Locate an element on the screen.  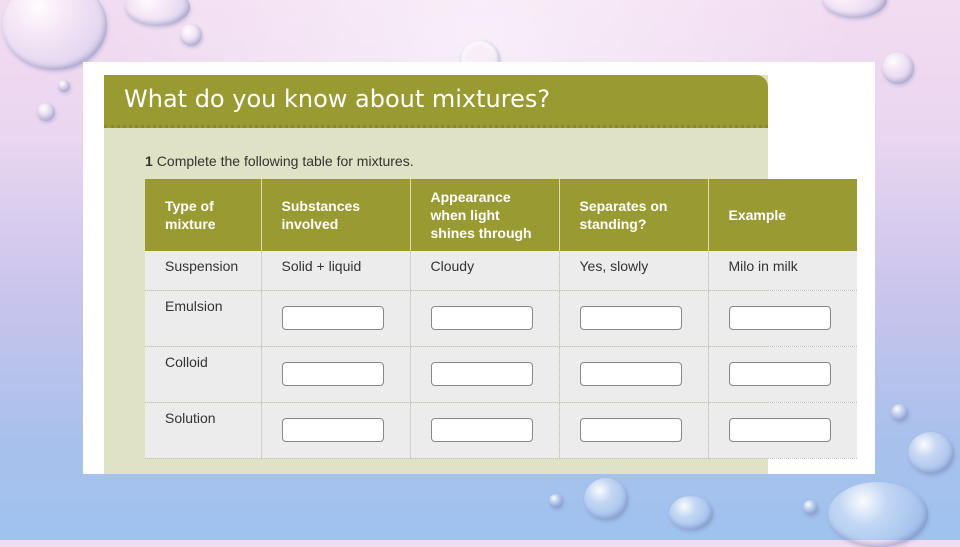
cell-separates: Yes, slowly is located at coordinates (634, 271).